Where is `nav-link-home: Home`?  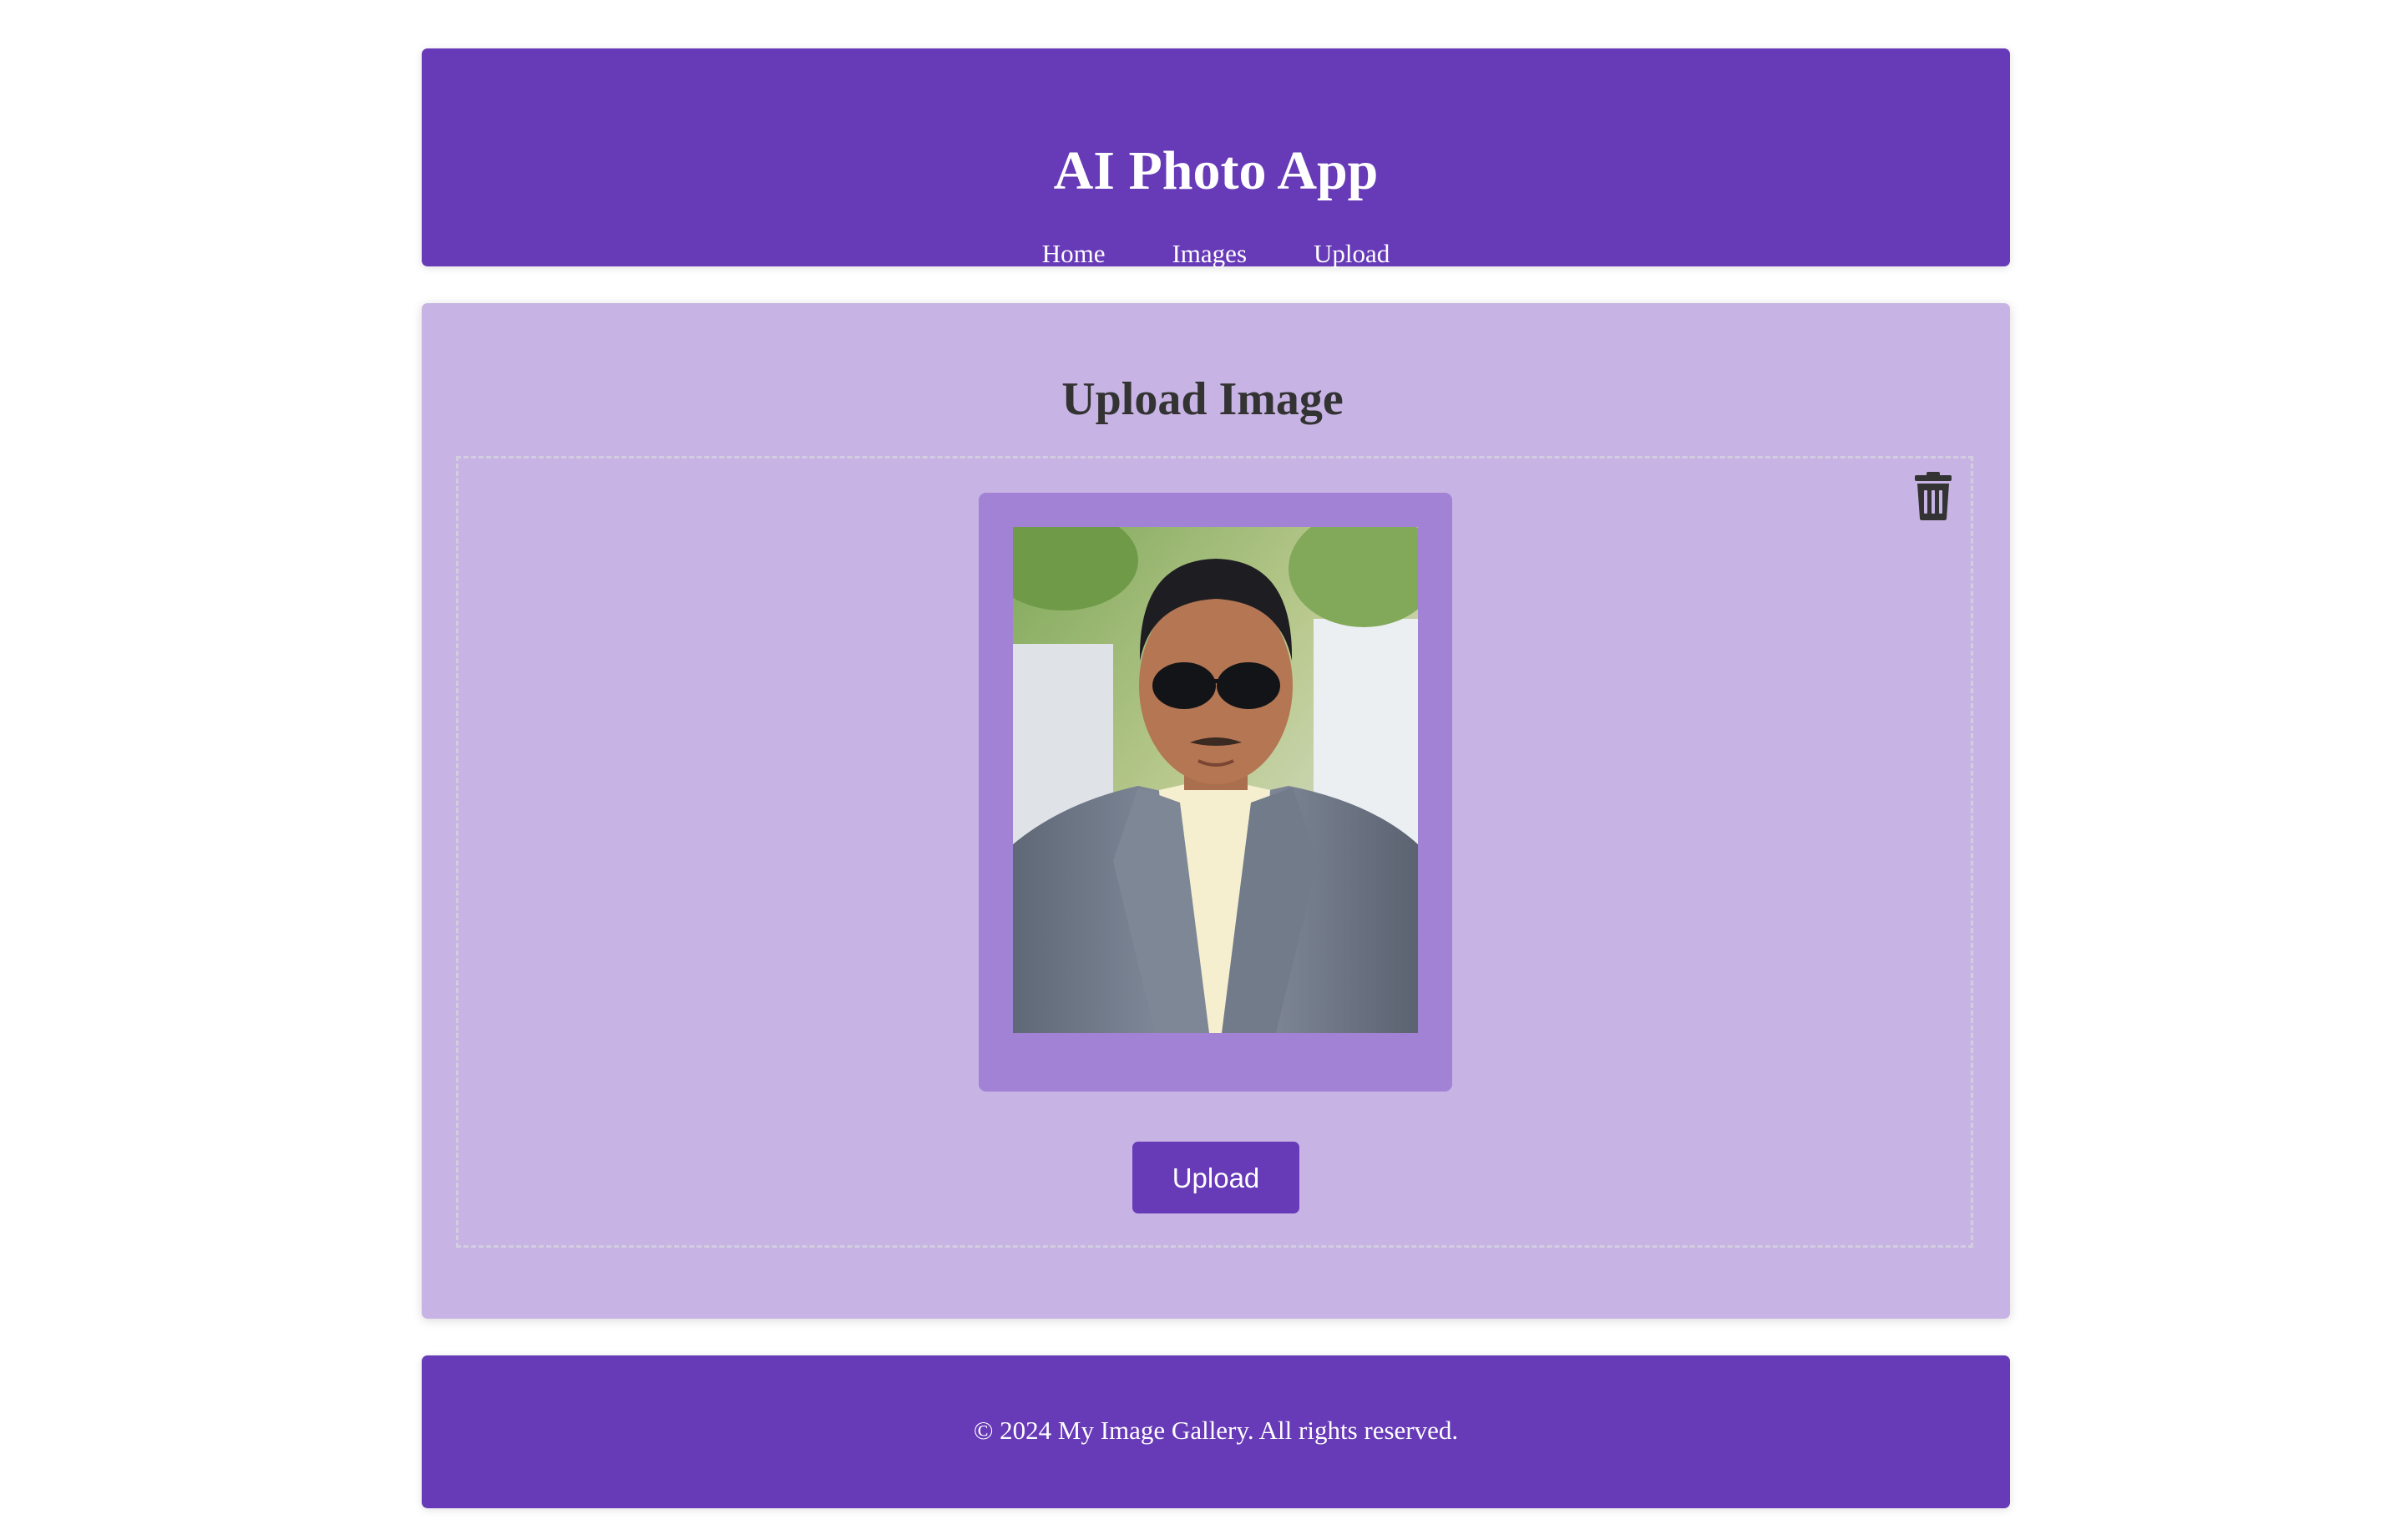
nav-link-home: Home is located at coordinates (1074, 254).